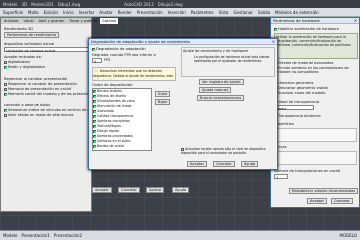  I want to click on ribbon-tab-13: Módulos de extensión, so click(297, 12).